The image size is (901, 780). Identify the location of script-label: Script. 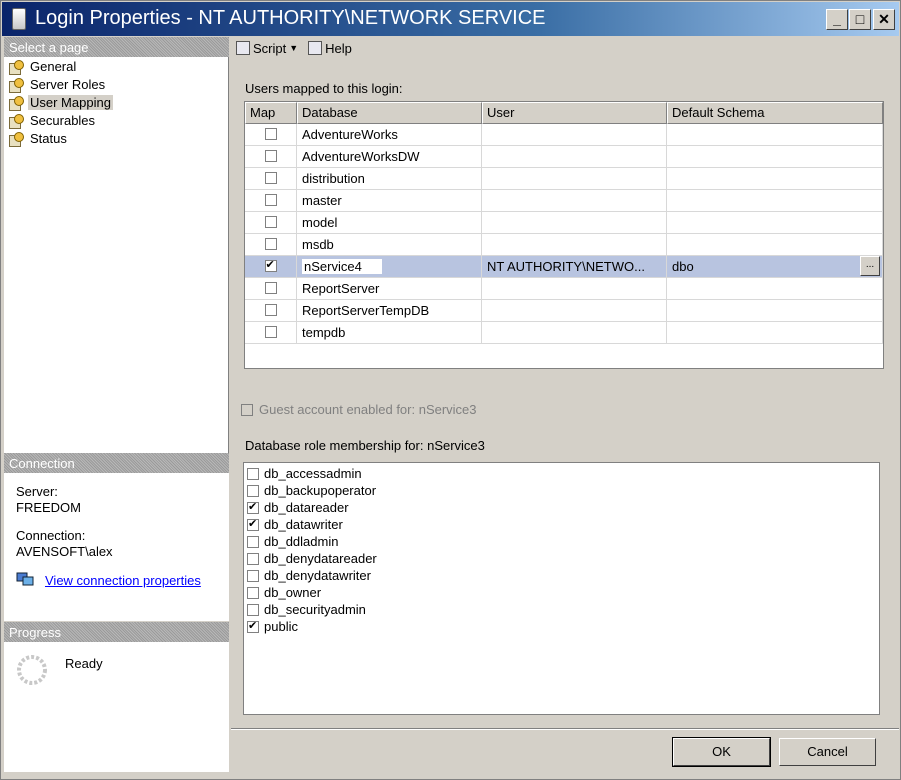
(270, 48).